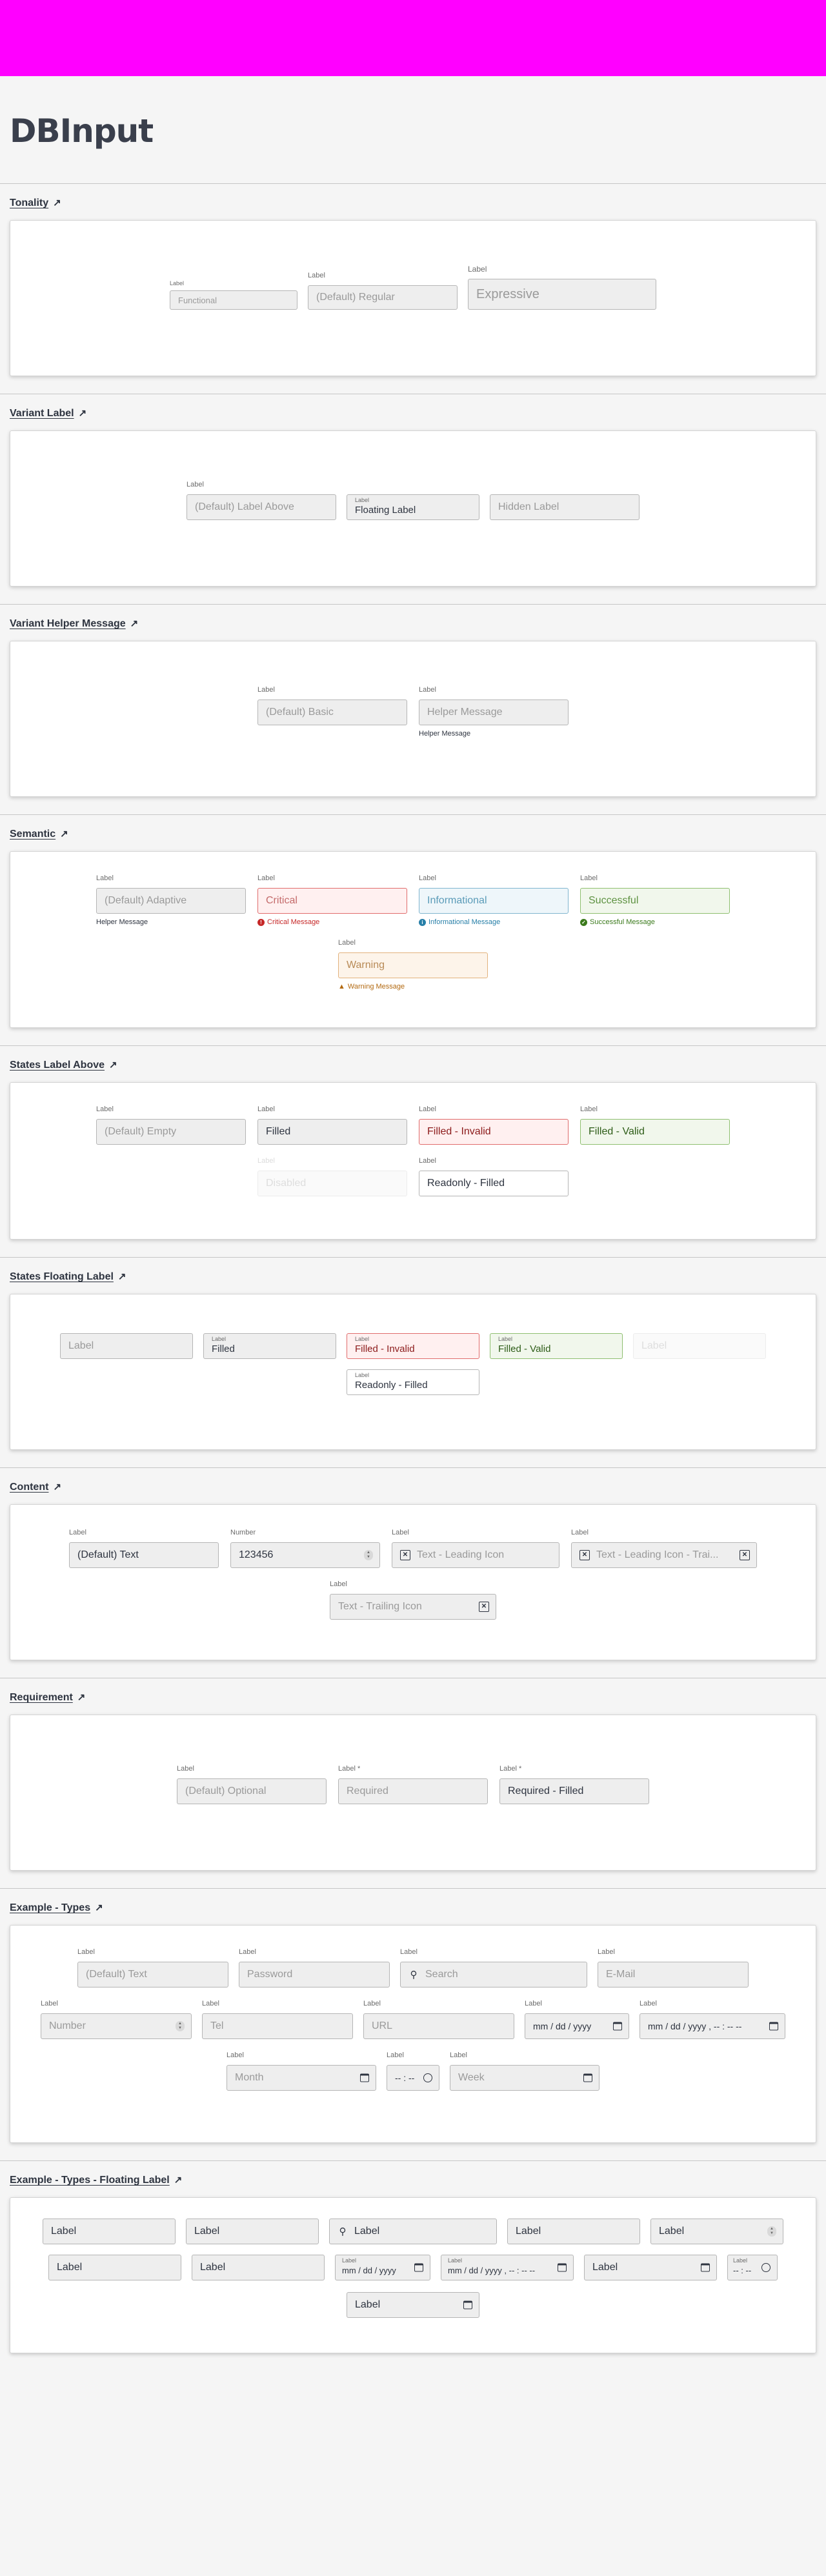 The height and width of the screenshot is (2576, 826). Describe the element at coordinates (494, 1183) in the screenshot. I see `text-input: Readonly - Filled` at that location.